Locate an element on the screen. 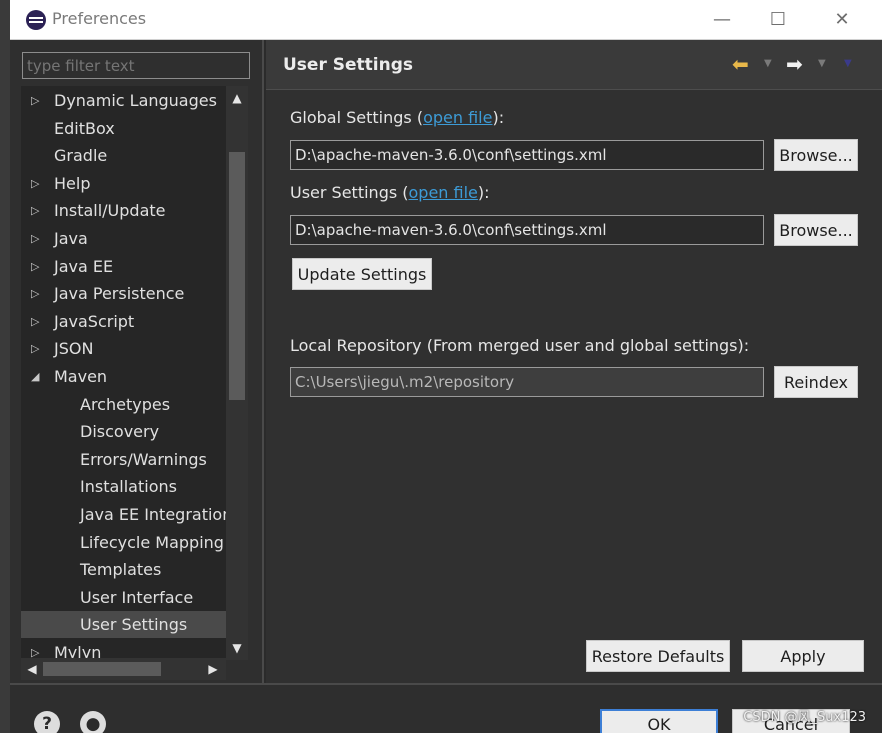 This screenshot has width=882, height=733. scroll-thumb-horizontal is located at coordinates (102, 669).